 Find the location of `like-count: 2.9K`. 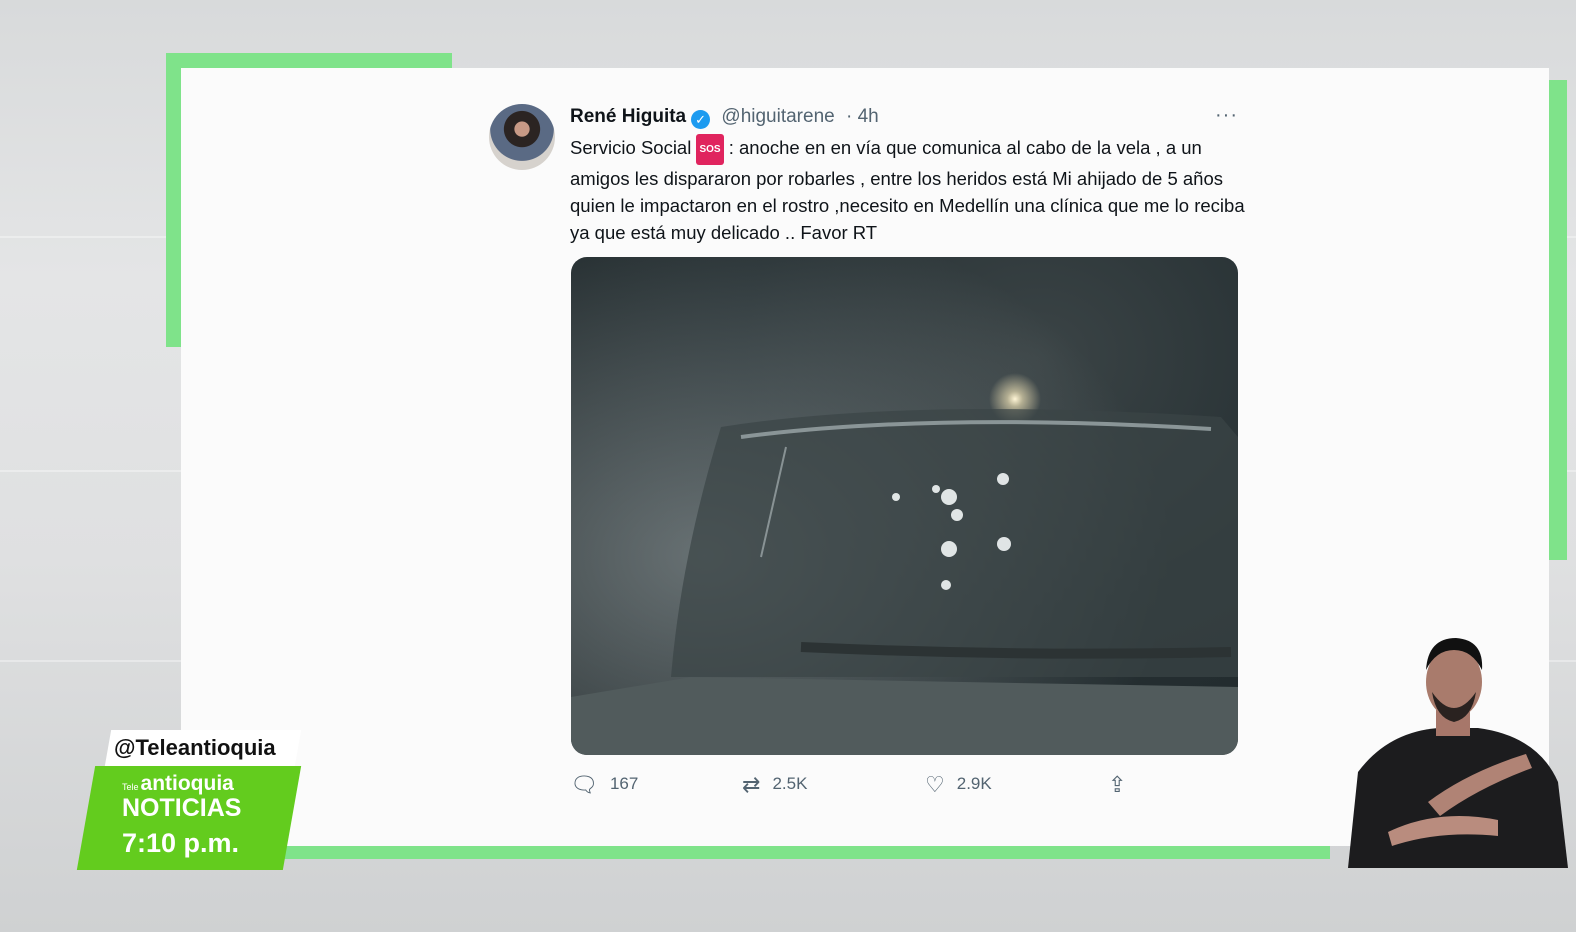

like-count: 2.9K is located at coordinates (974, 783).